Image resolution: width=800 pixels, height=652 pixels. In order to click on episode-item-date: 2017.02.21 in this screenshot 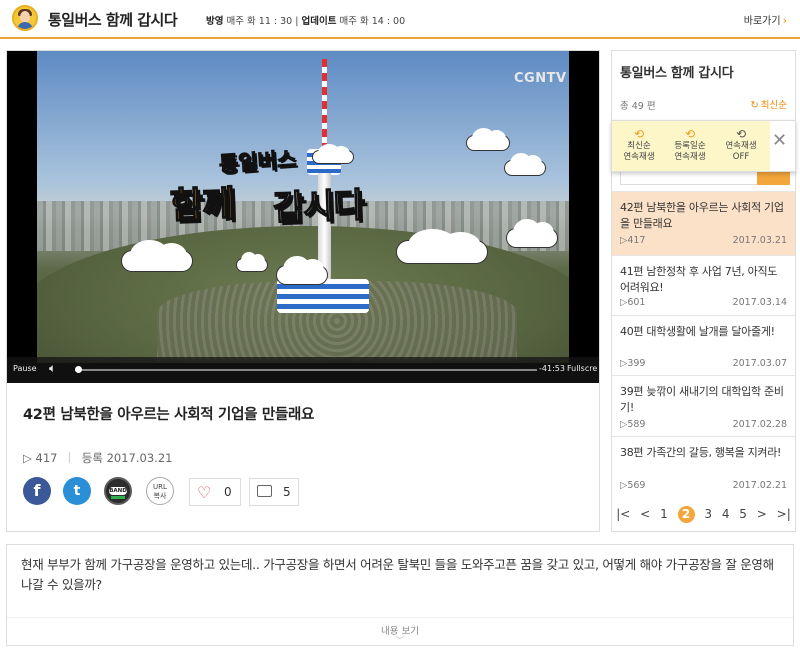, I will do `click(759, 485)`.